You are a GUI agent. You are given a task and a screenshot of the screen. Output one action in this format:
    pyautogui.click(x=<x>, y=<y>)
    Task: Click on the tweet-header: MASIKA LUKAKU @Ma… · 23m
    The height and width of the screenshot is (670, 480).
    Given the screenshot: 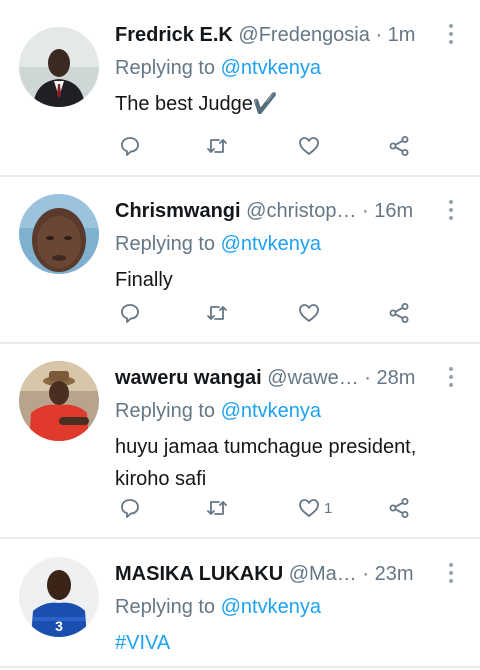 What is the action you would take?
    pyautogui.click(x=287, y=574)
    